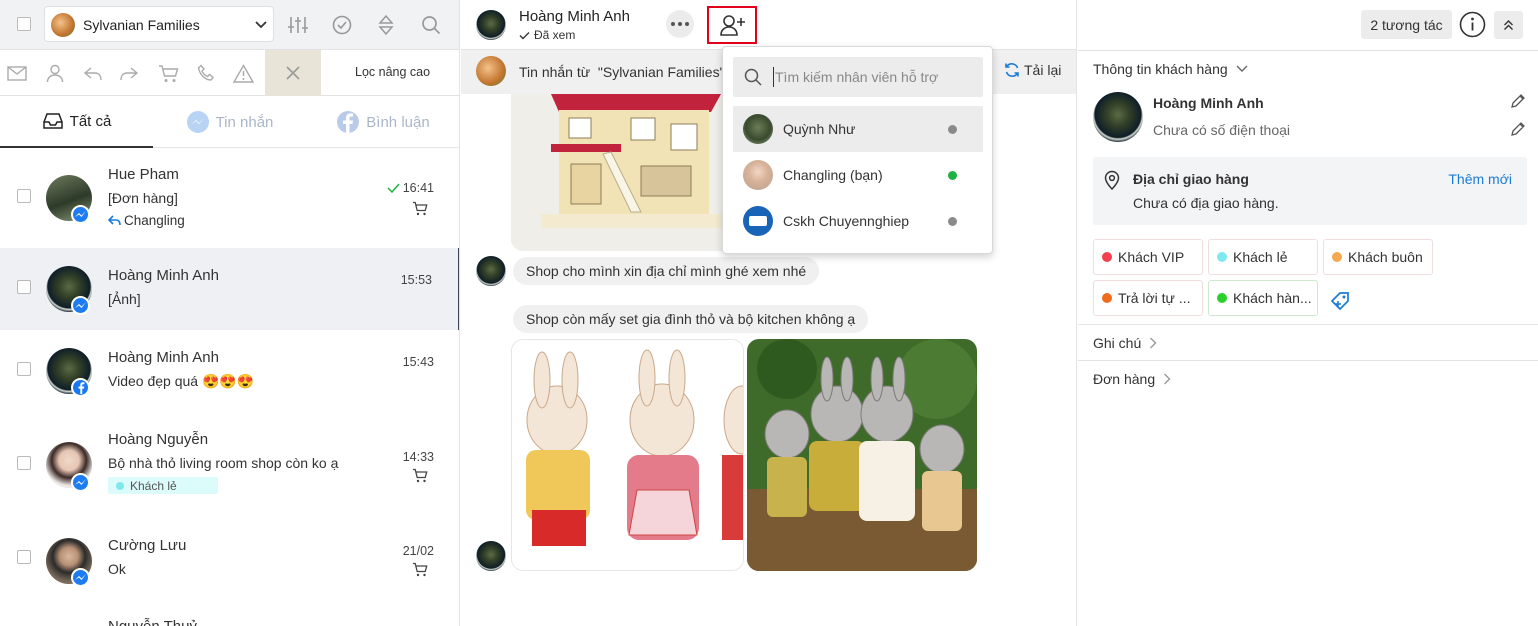 The height and width of the screenshot is (626, 1538). I want to click on customer-tag-retail: Khách lẻ, so click(1263, 257).